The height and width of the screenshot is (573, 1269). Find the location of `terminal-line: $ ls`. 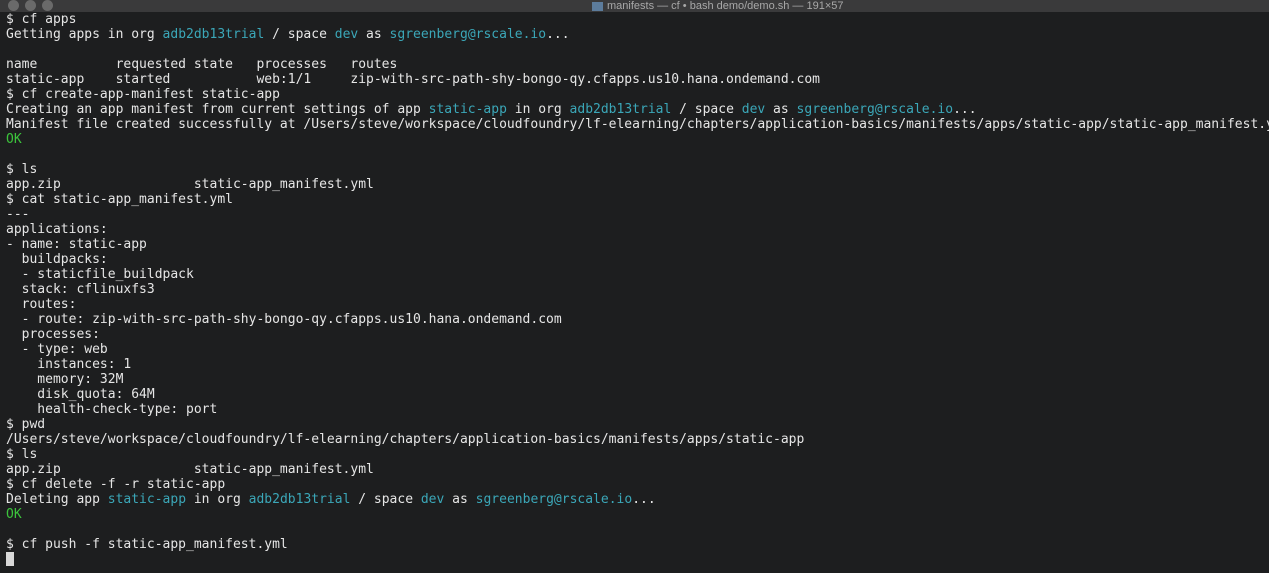

terminal-line: $ ls is located at coordinates (637, 454).